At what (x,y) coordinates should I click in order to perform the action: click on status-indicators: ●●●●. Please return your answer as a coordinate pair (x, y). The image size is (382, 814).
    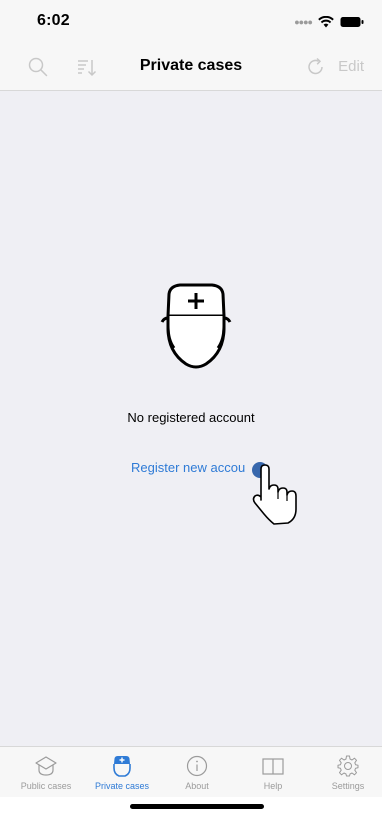
    Looking at the image, I should click on (329, 22).